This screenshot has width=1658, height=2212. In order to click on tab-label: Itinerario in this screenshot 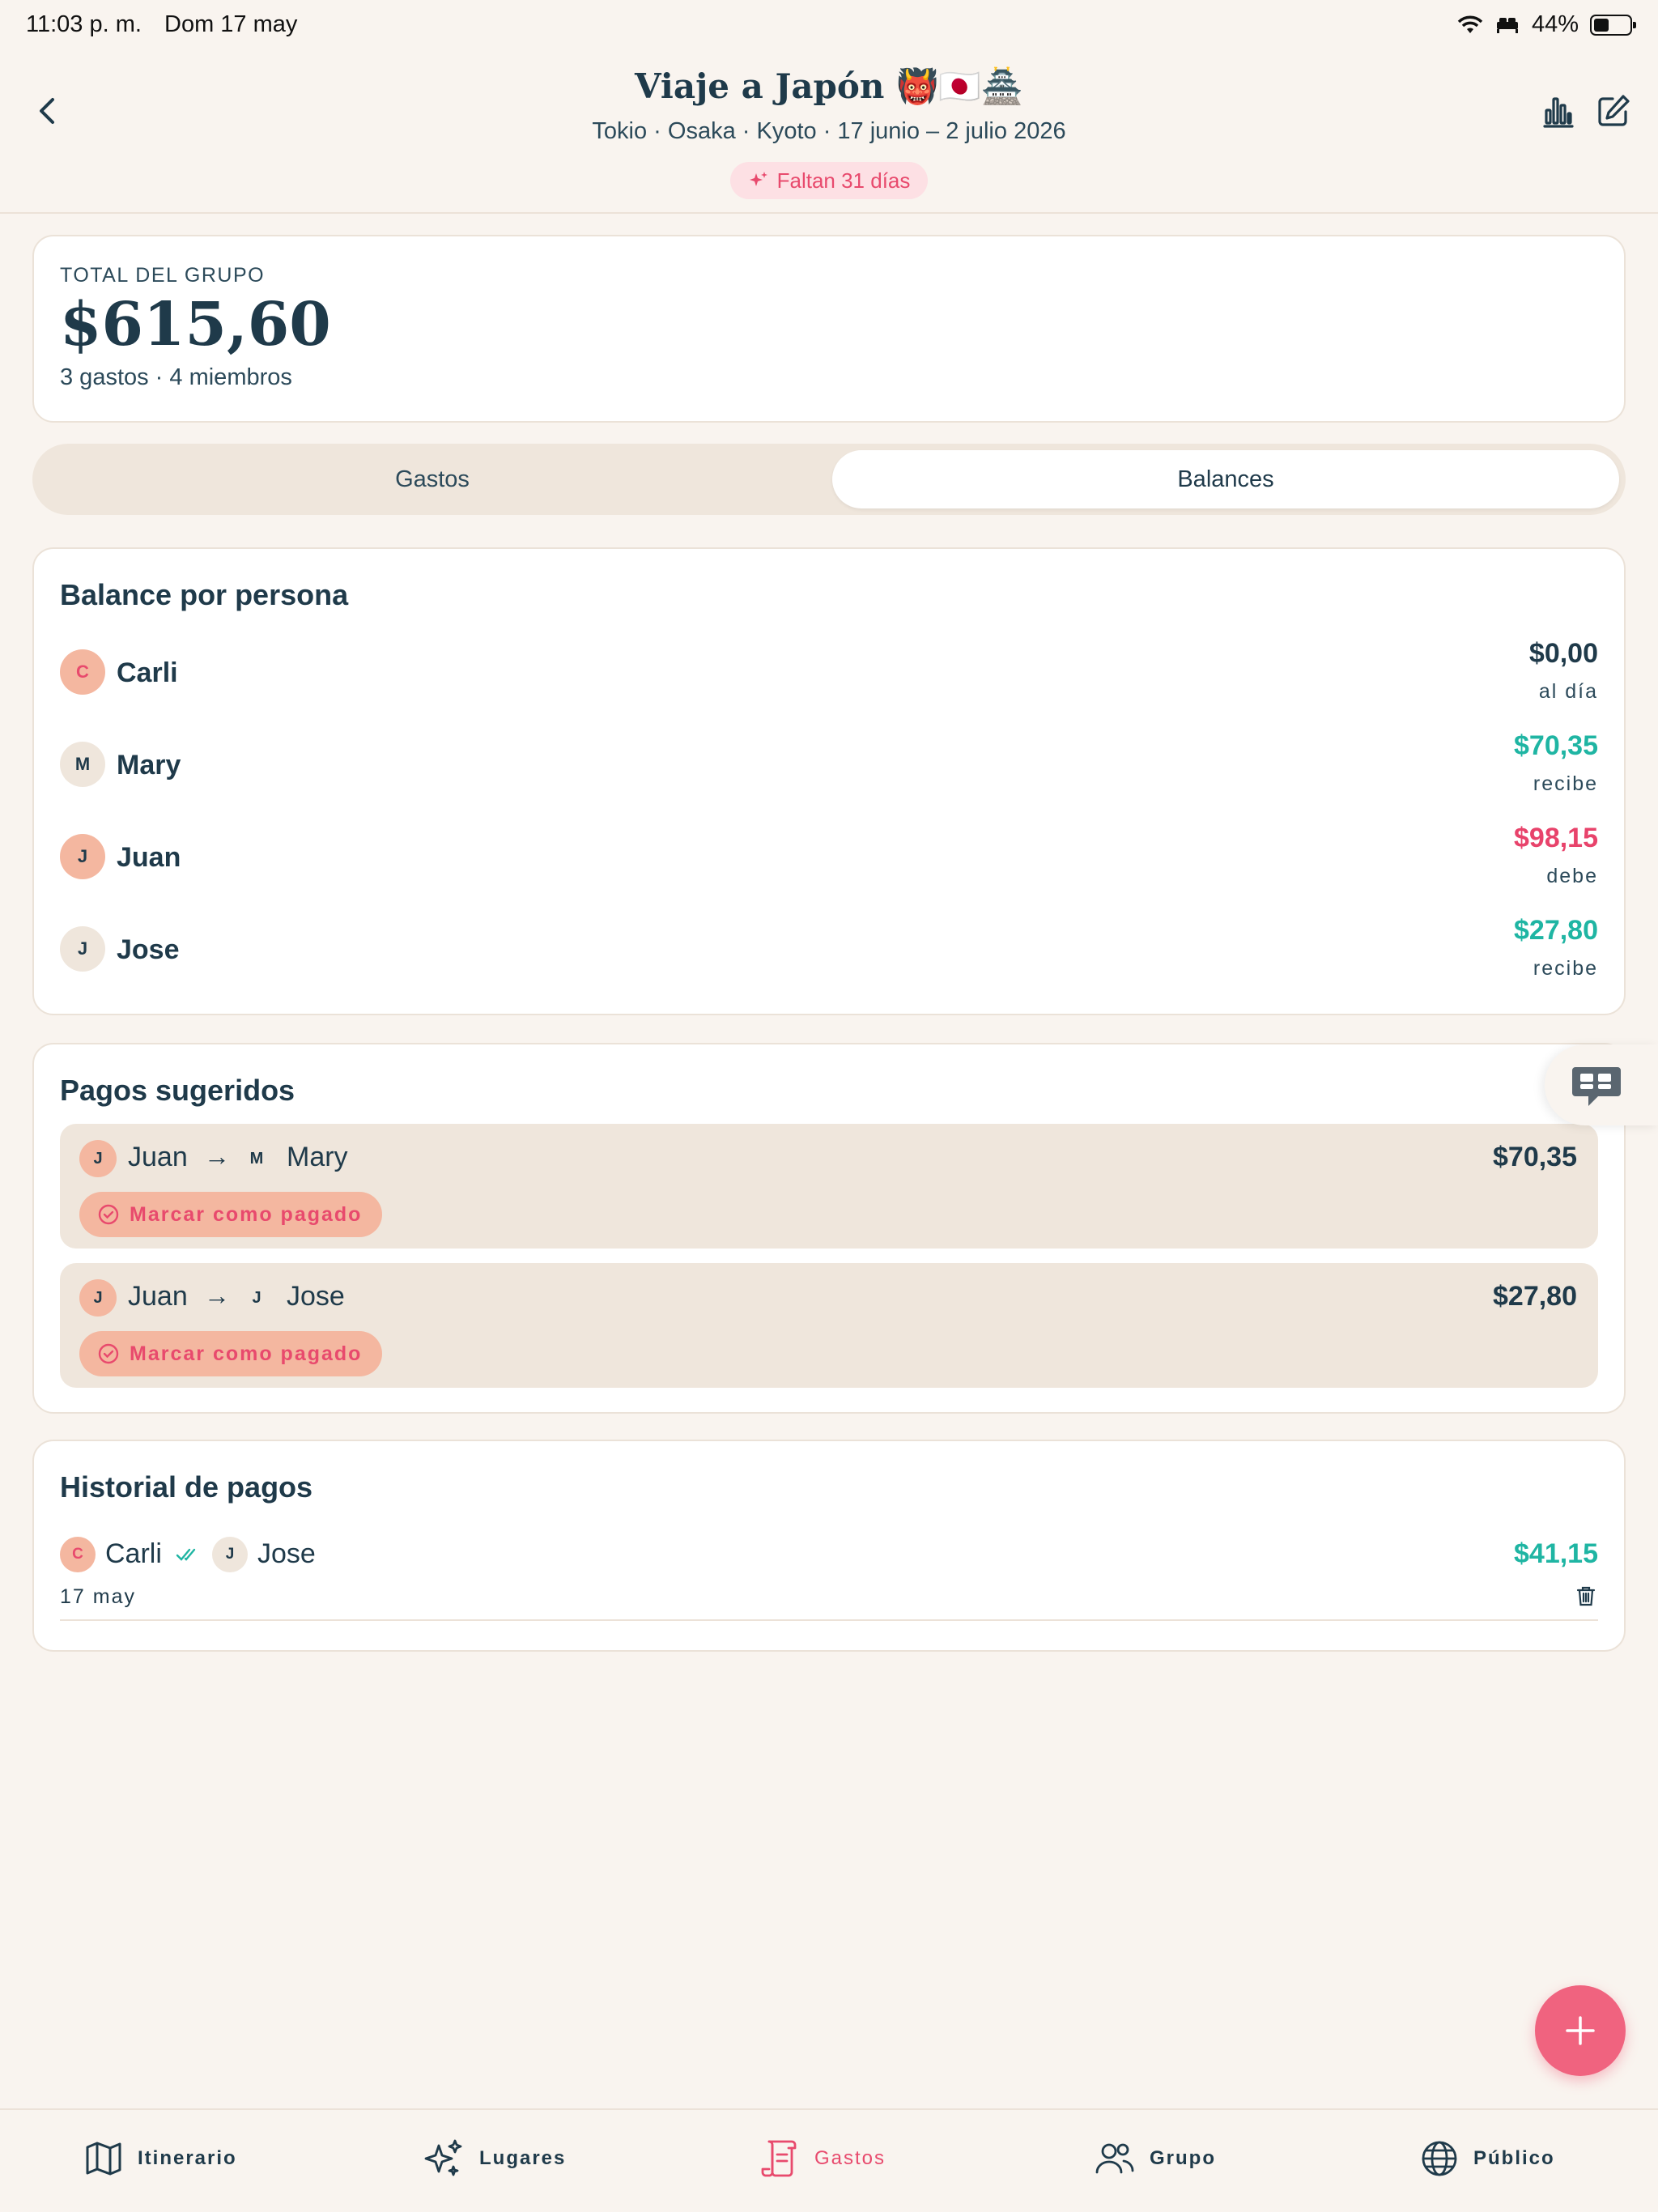, I will do `click(187, 2158)`.